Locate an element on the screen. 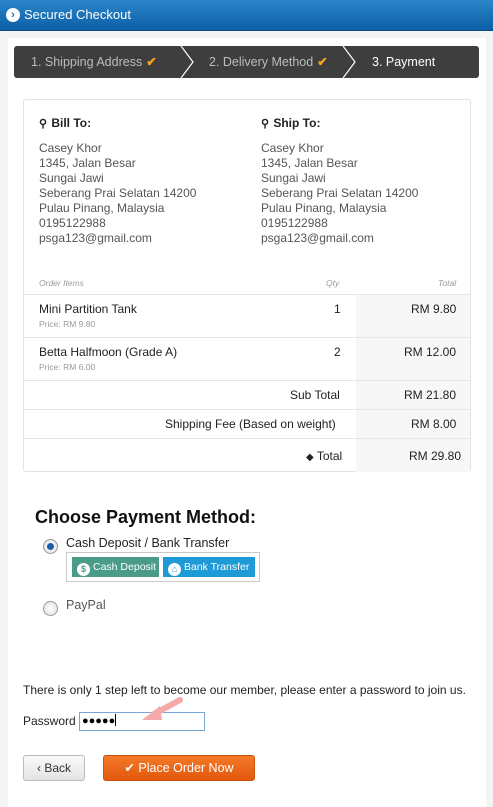 Image resolution: width=493 pixels, height=807 pixels. bill-to-line1: 1345, Jalan Besar is located at coordinates (87, 163).